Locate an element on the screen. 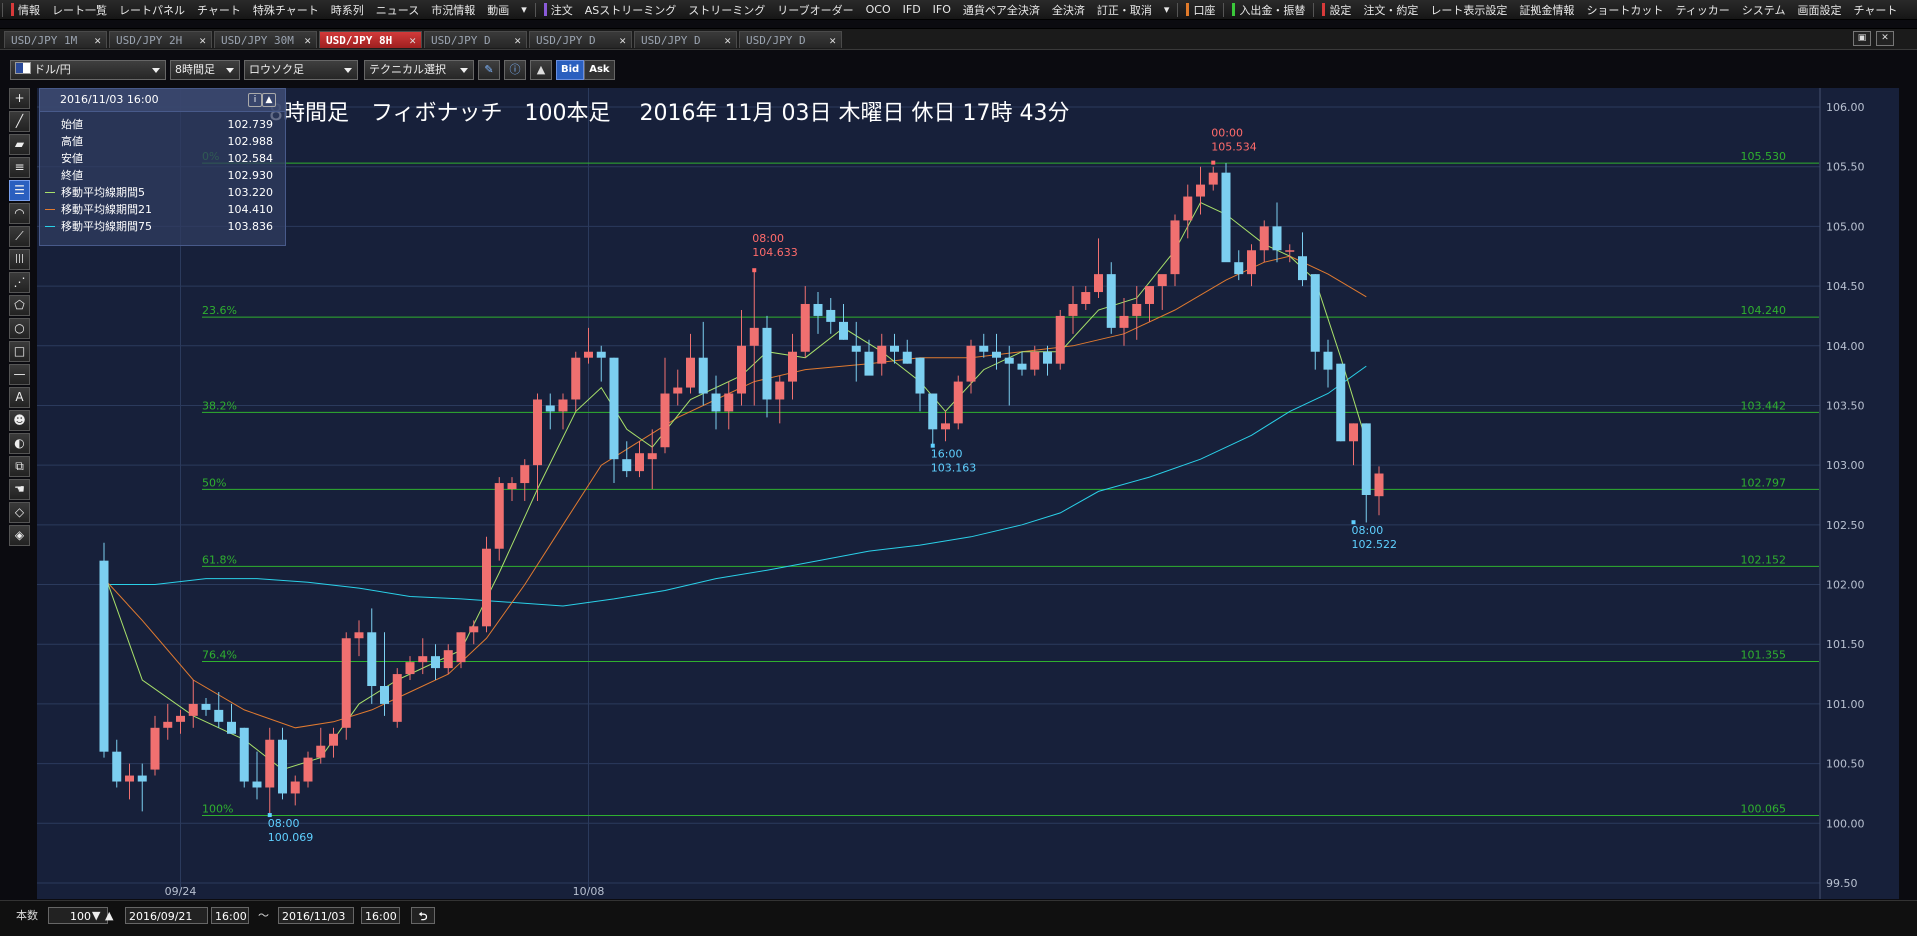 This screenshot has width=1917, height=936. tab-chart: USD/JPY 8H ✕ is located at coordinates (370, 39).